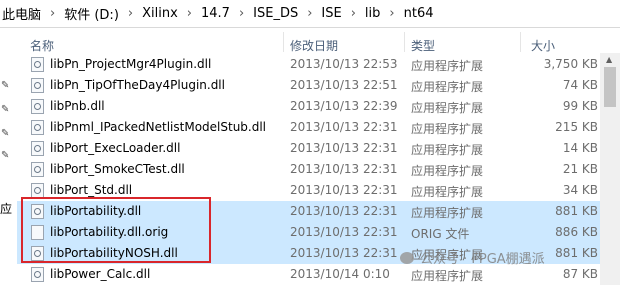 The image size is (620, 285). What do you see at coordinates (609, 59) in the screenshot?
I see `scroll-up-arrow-icon: ▲` at bounding box center [609, 59].